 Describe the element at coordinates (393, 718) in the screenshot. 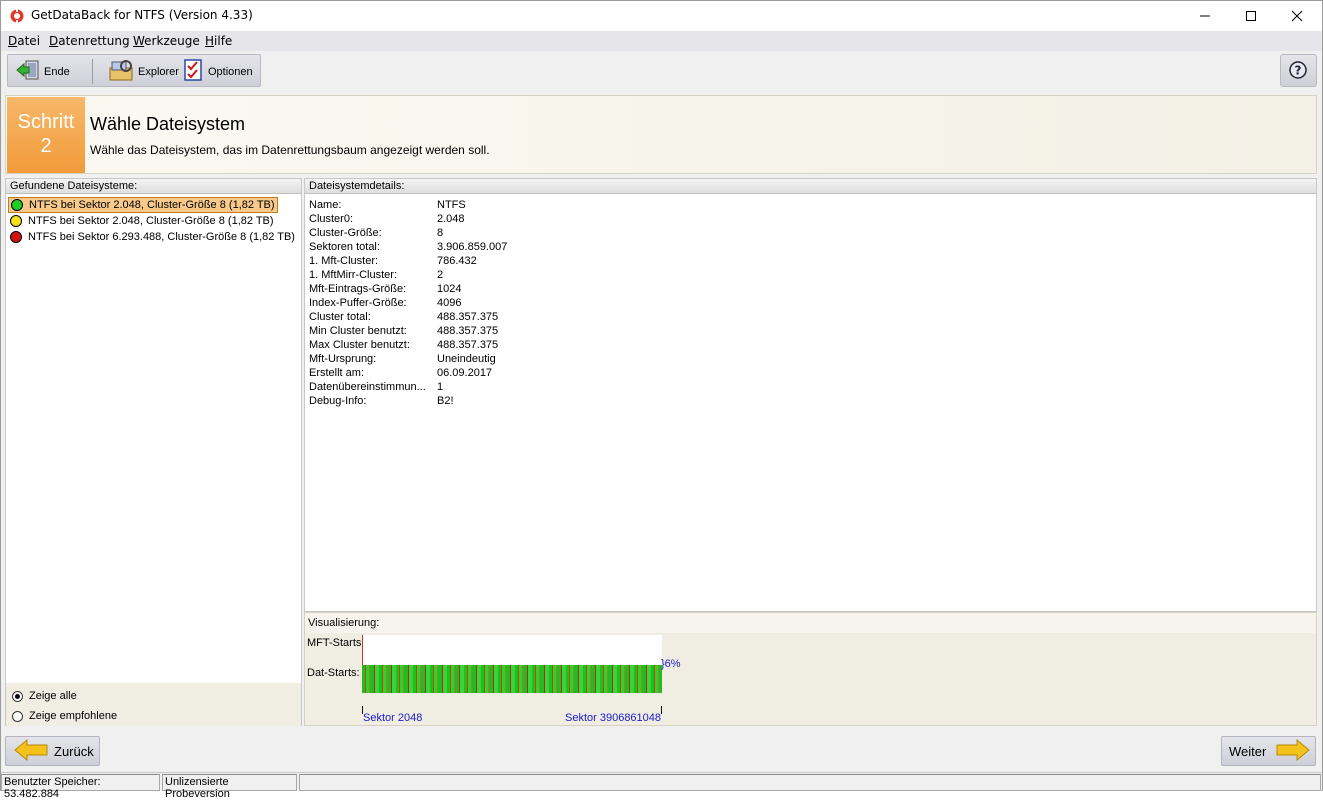

I see `sector-start-label: Sektor 2048` at that location.